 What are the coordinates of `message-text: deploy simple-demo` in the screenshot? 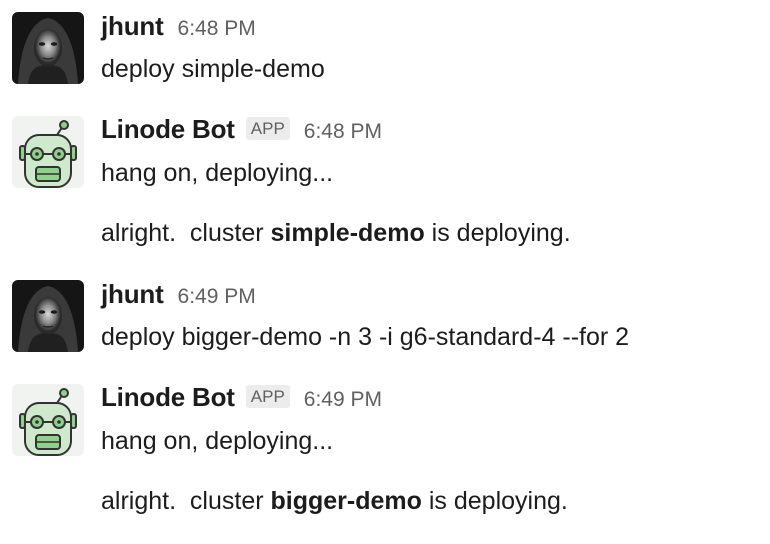 It's located at (213, 69).